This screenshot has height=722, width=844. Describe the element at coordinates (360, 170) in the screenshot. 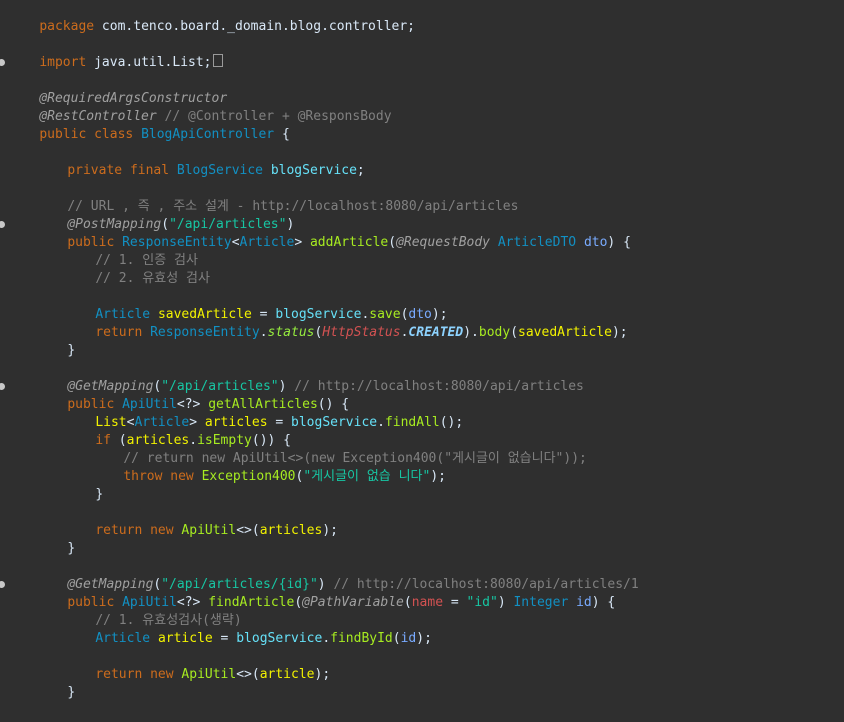

I see `token: ;` at that location.